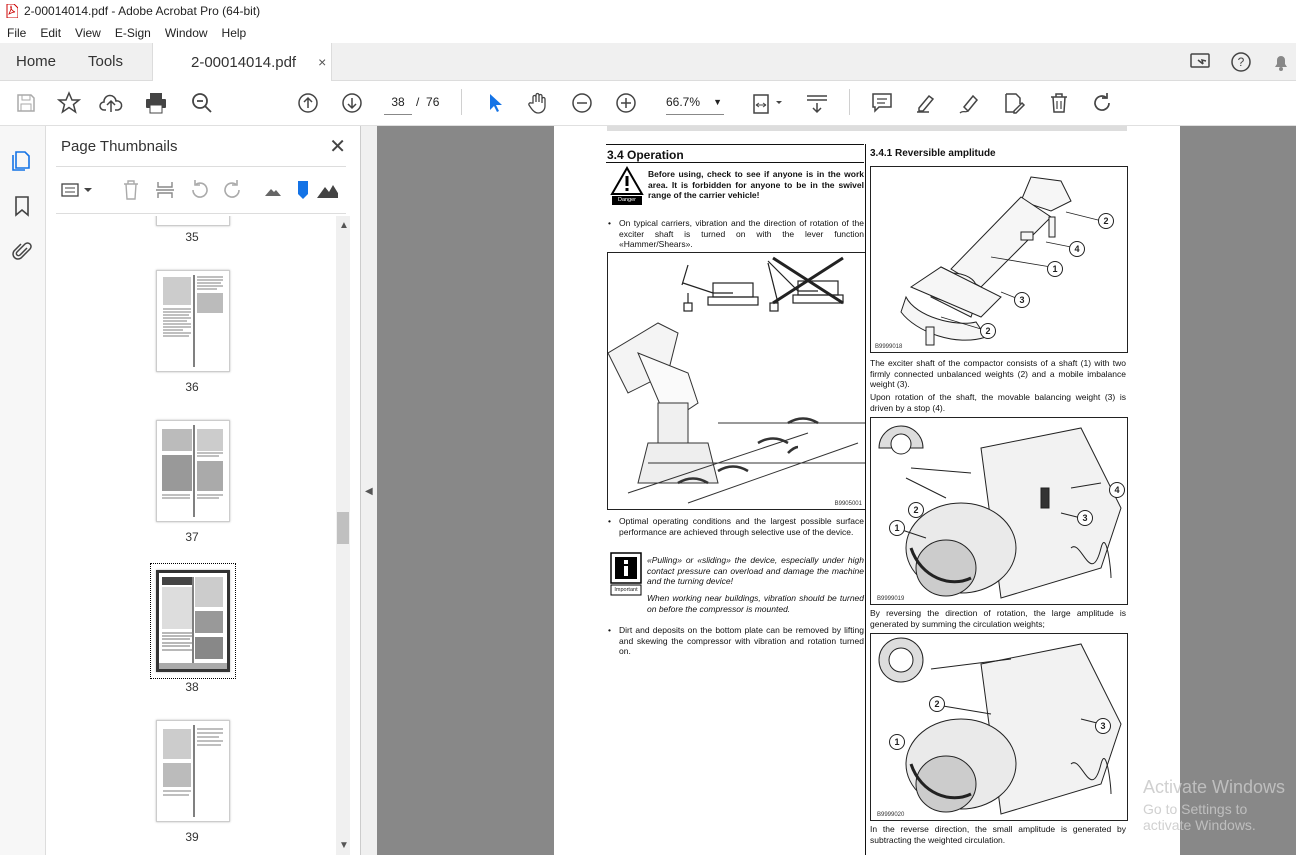 Image resolution: width=1296 pixels, height=855 pixels. Describe the element at coordinates (538, 103) in the screenshot. I see `hand-tool-icon` at that location.